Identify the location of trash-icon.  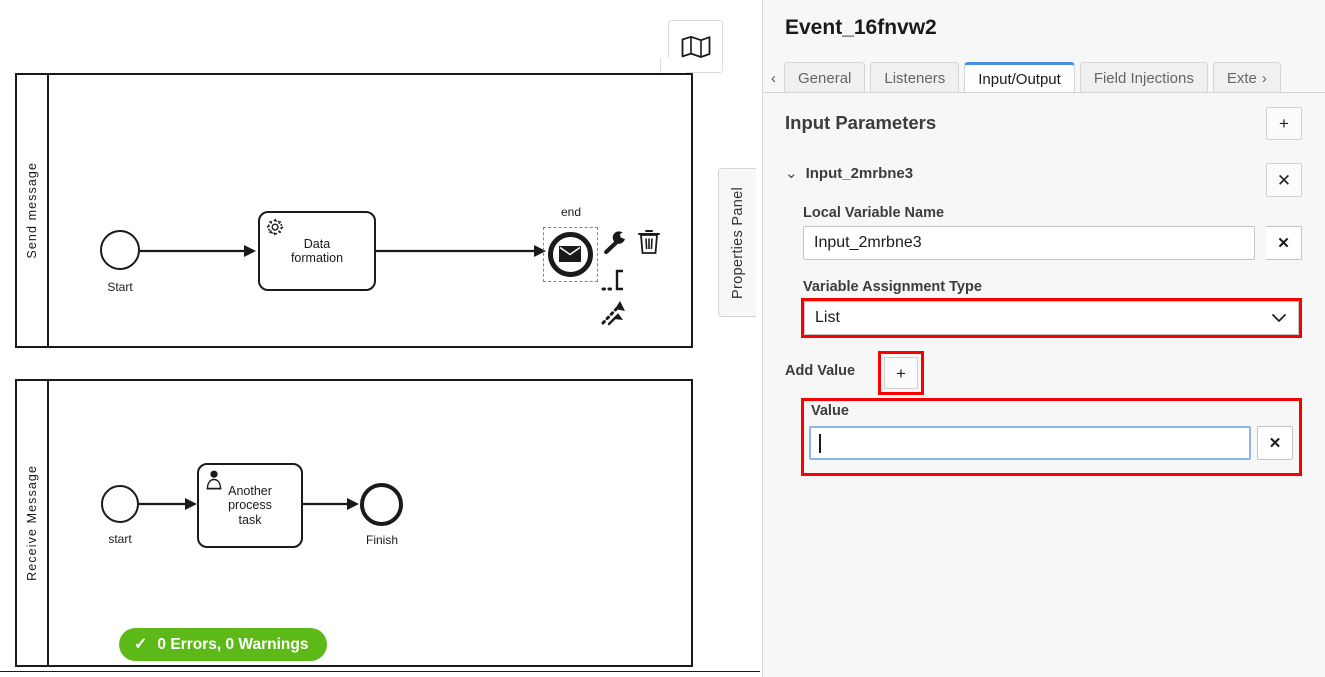
(649, 244).